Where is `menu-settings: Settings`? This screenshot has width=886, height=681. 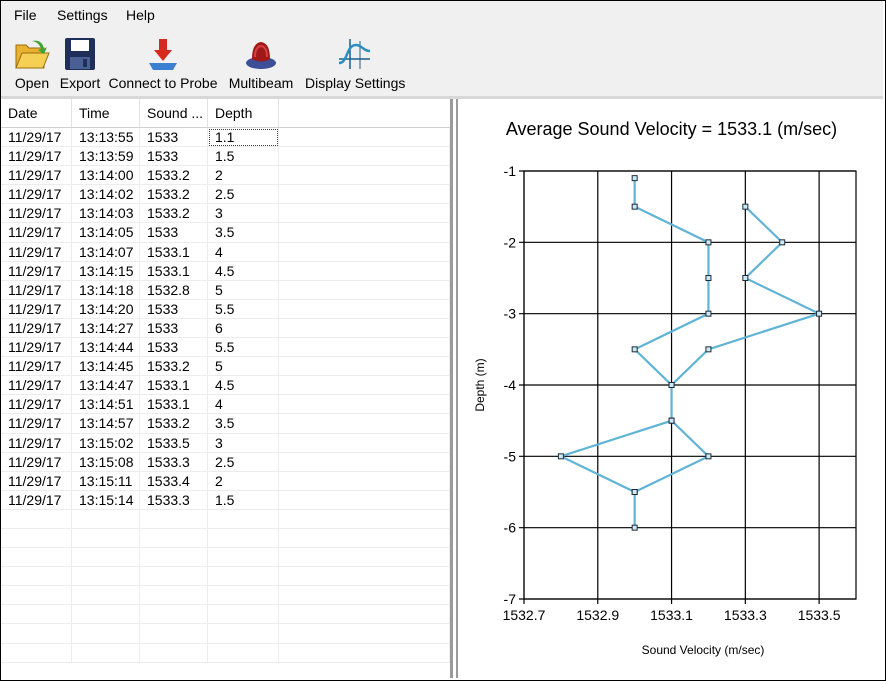 menu-settings: Settings is located at coordinates (82, 15).